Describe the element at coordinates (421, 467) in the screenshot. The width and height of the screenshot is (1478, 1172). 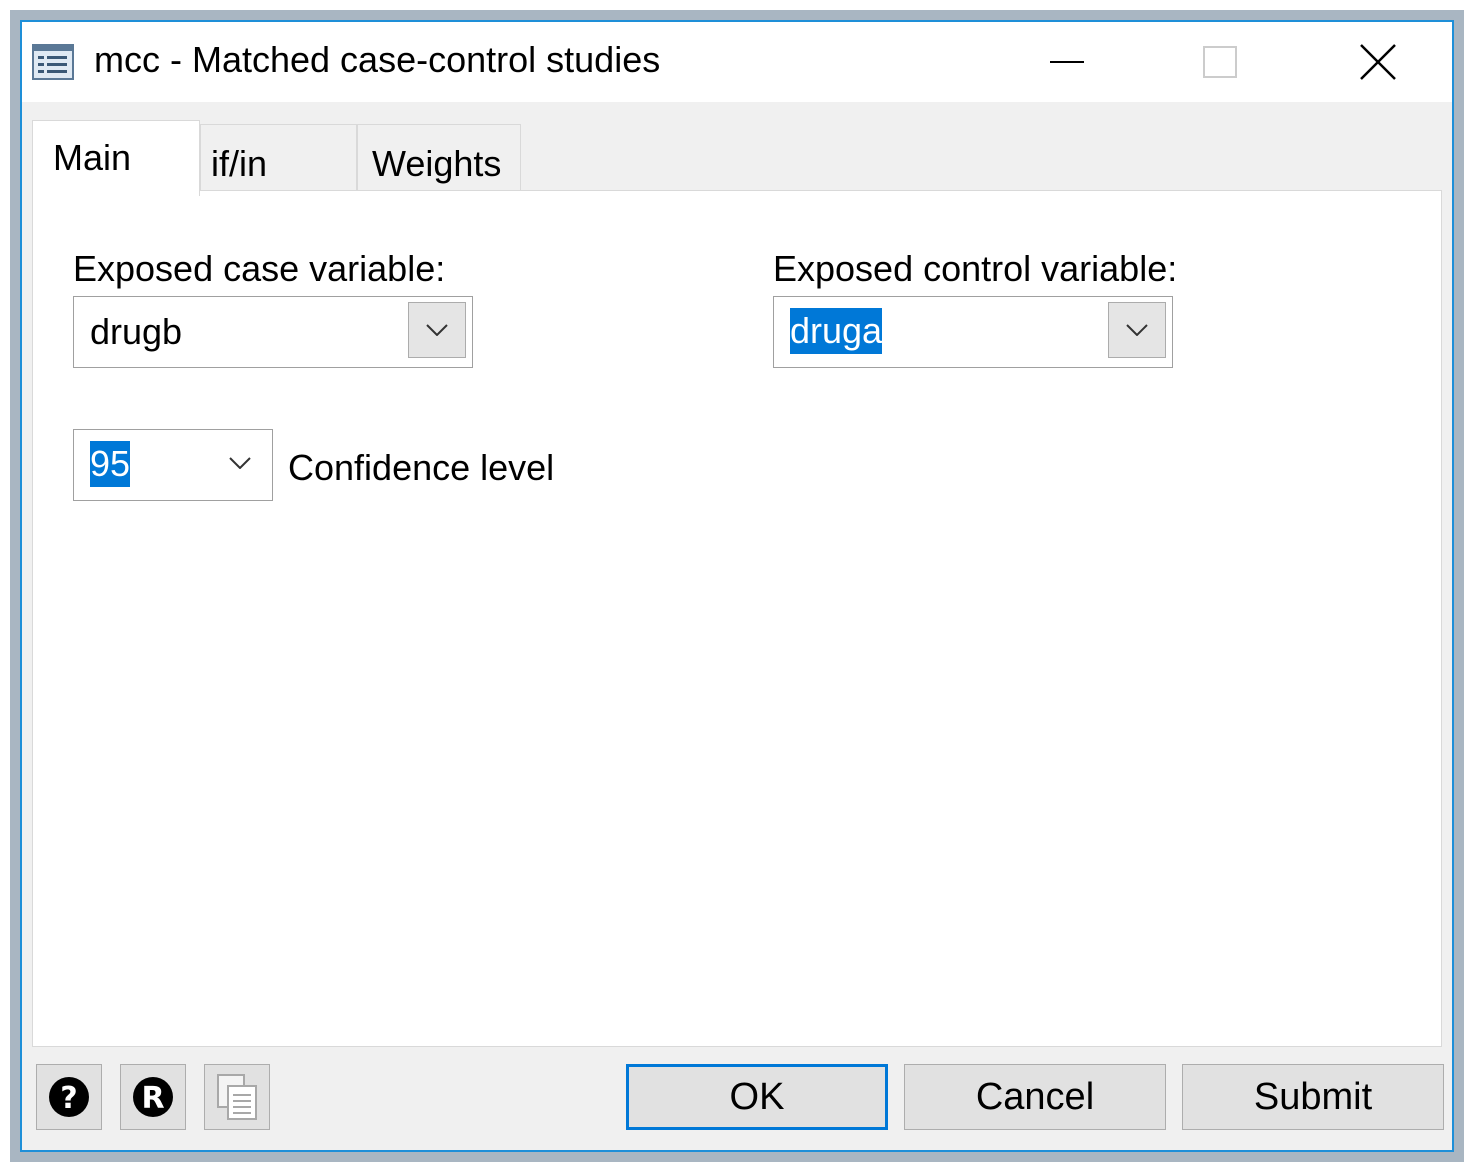
I see `confidence-level-label: Confidence level` at that location.